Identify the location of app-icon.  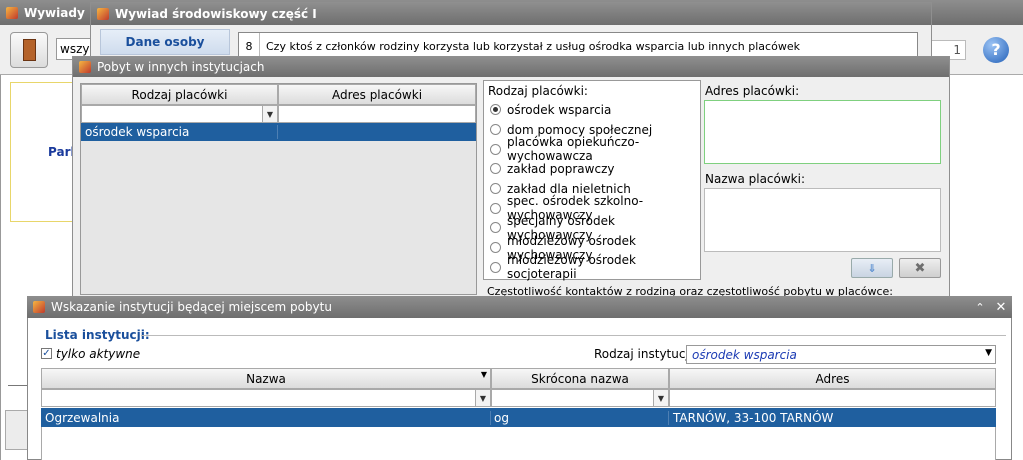
(12, 12).